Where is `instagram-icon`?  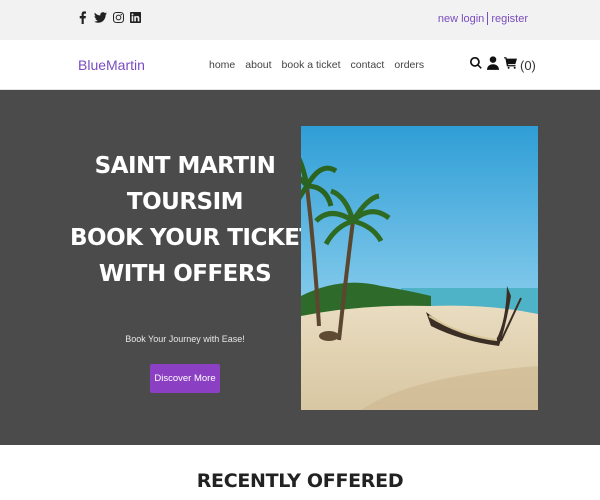
instagram-icon is located at coordinates (118, 17).